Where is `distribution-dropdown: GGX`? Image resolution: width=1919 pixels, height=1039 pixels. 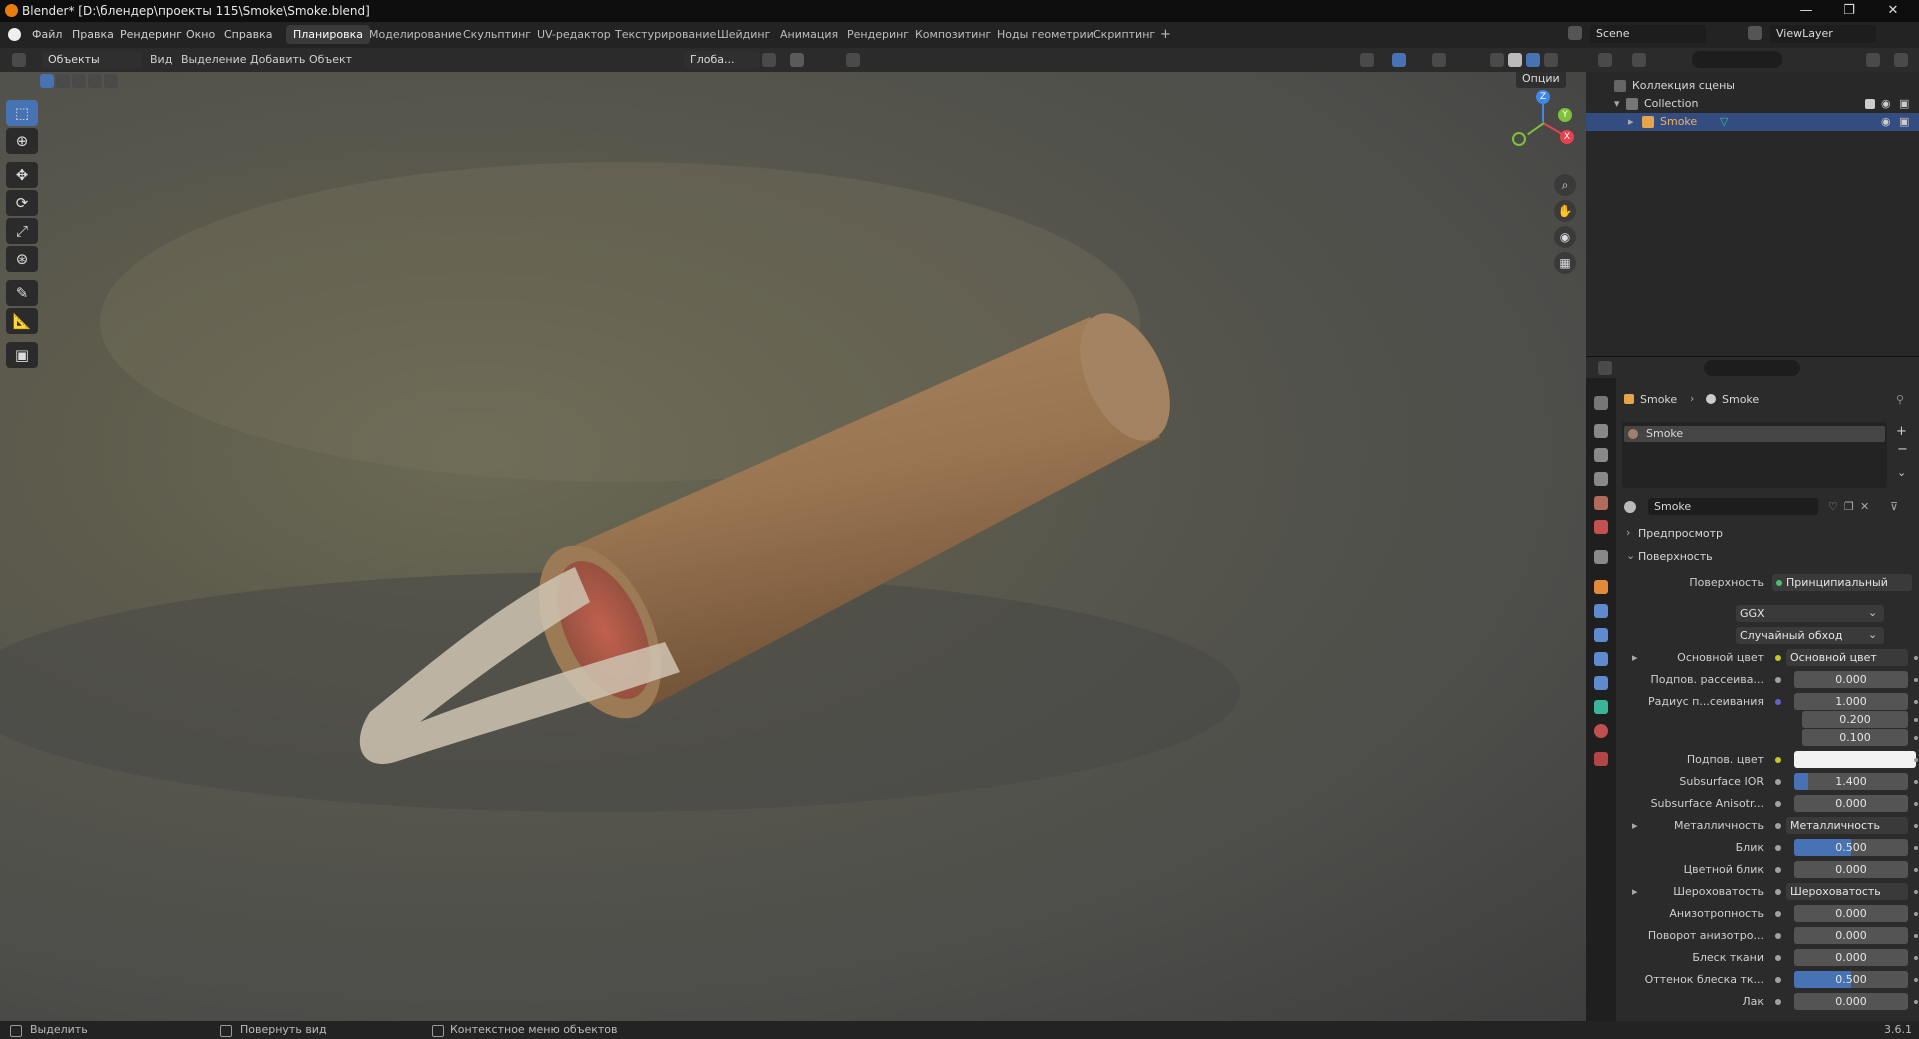
distribution-dropdown: GGX is located at coordinates (1810, 613).